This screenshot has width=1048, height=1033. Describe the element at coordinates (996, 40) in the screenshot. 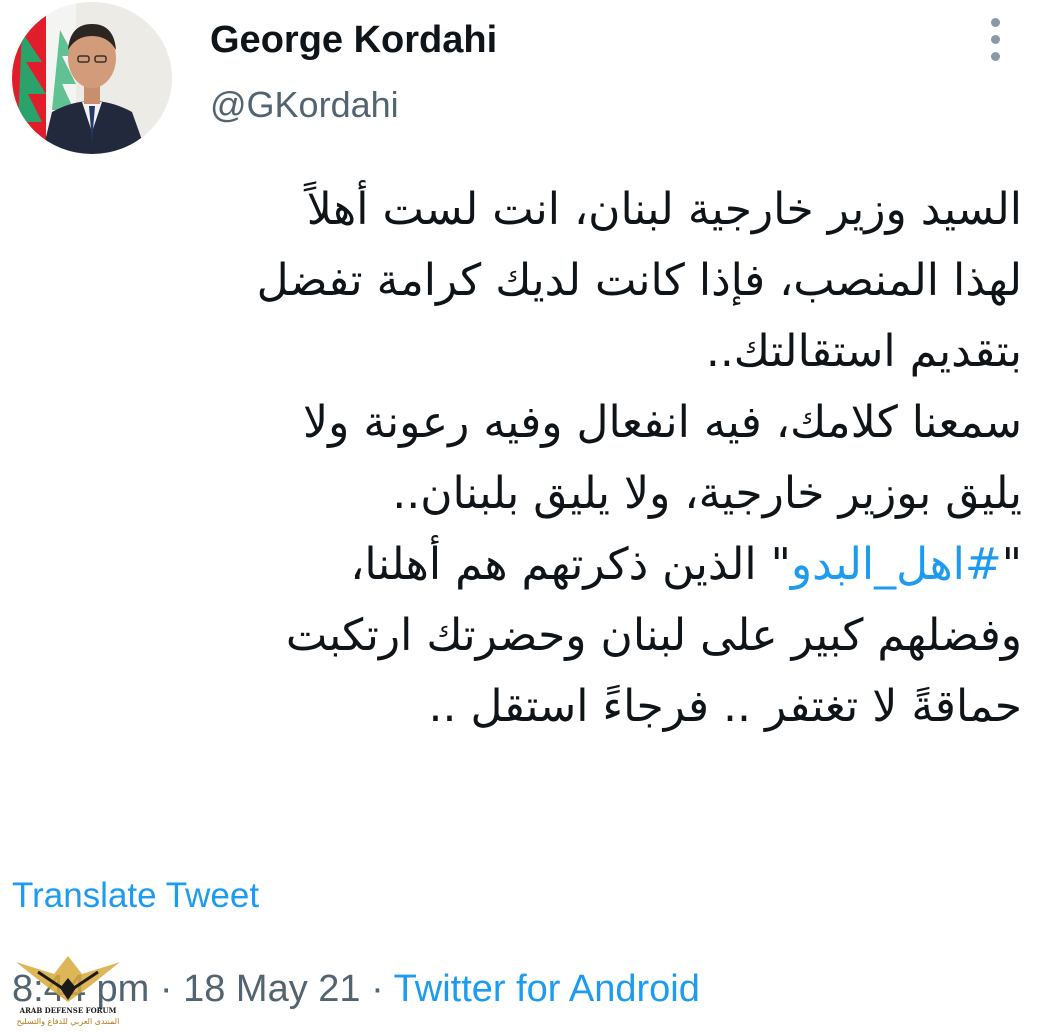

I see `more-options-button` at that location.